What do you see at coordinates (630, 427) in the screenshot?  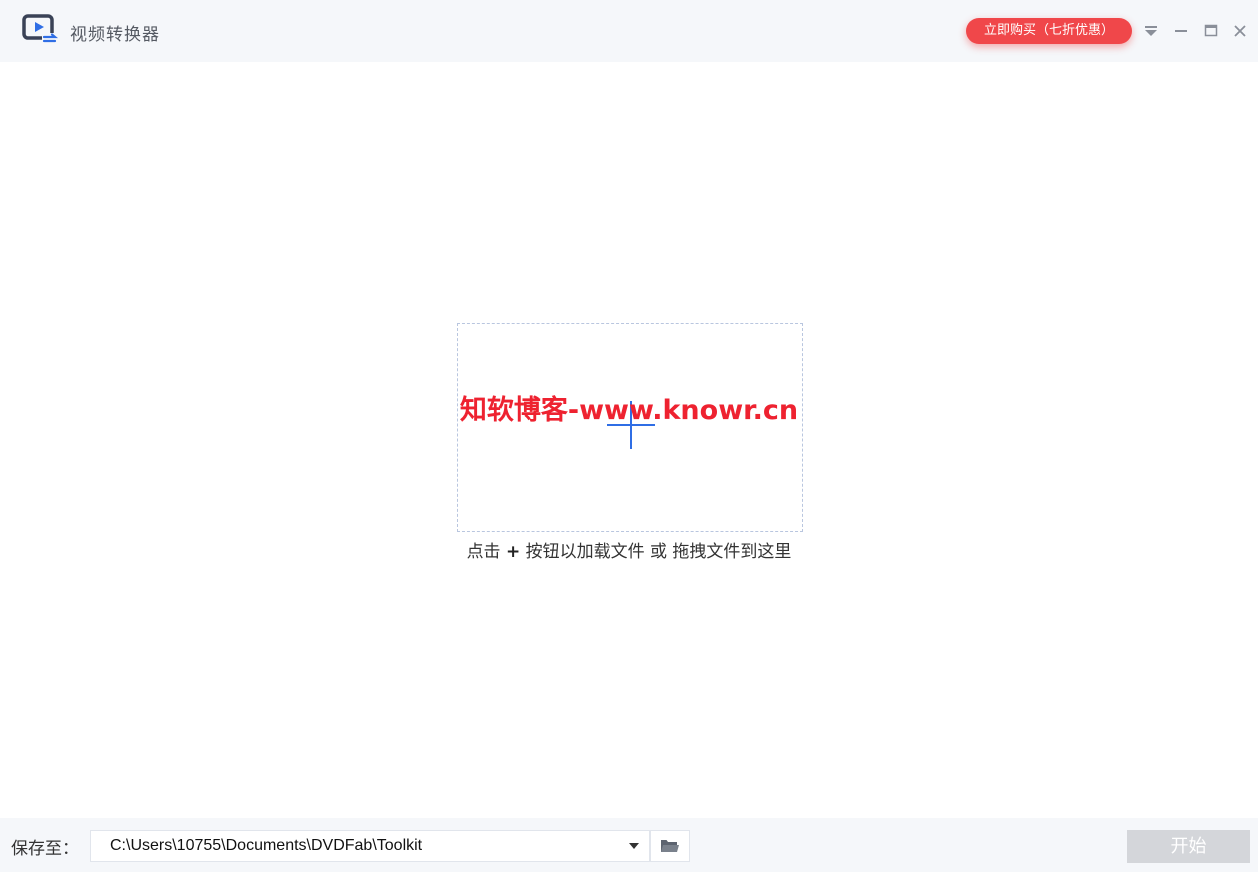 I see `file-drop-zone` at bounding box center [630, 427].